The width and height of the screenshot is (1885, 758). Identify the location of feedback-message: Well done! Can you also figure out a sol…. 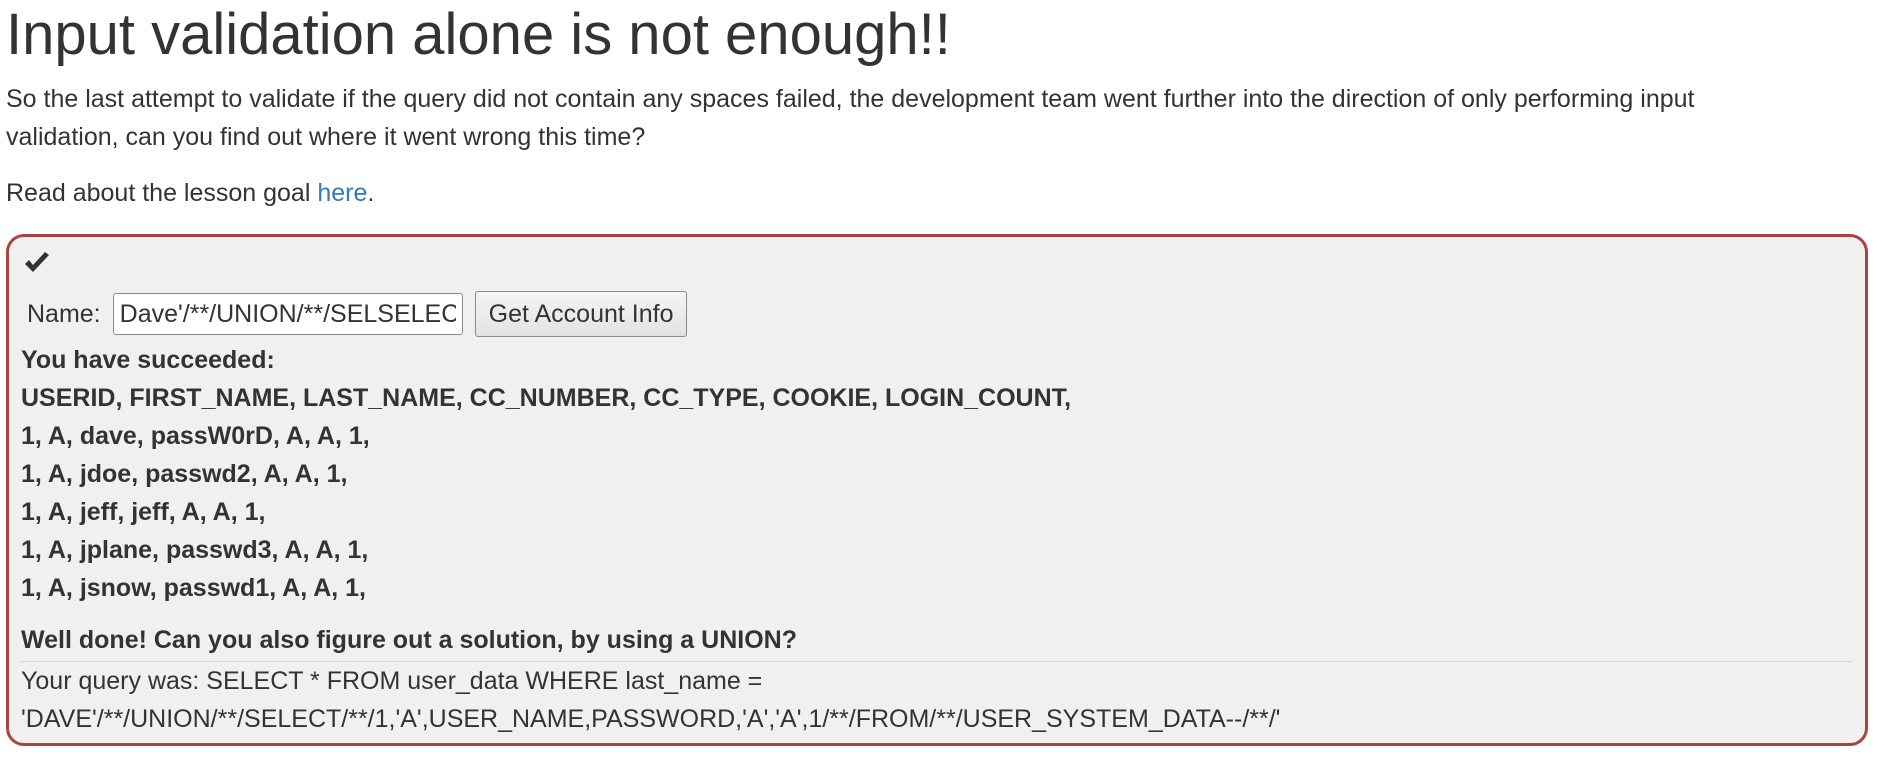
(409, 640).